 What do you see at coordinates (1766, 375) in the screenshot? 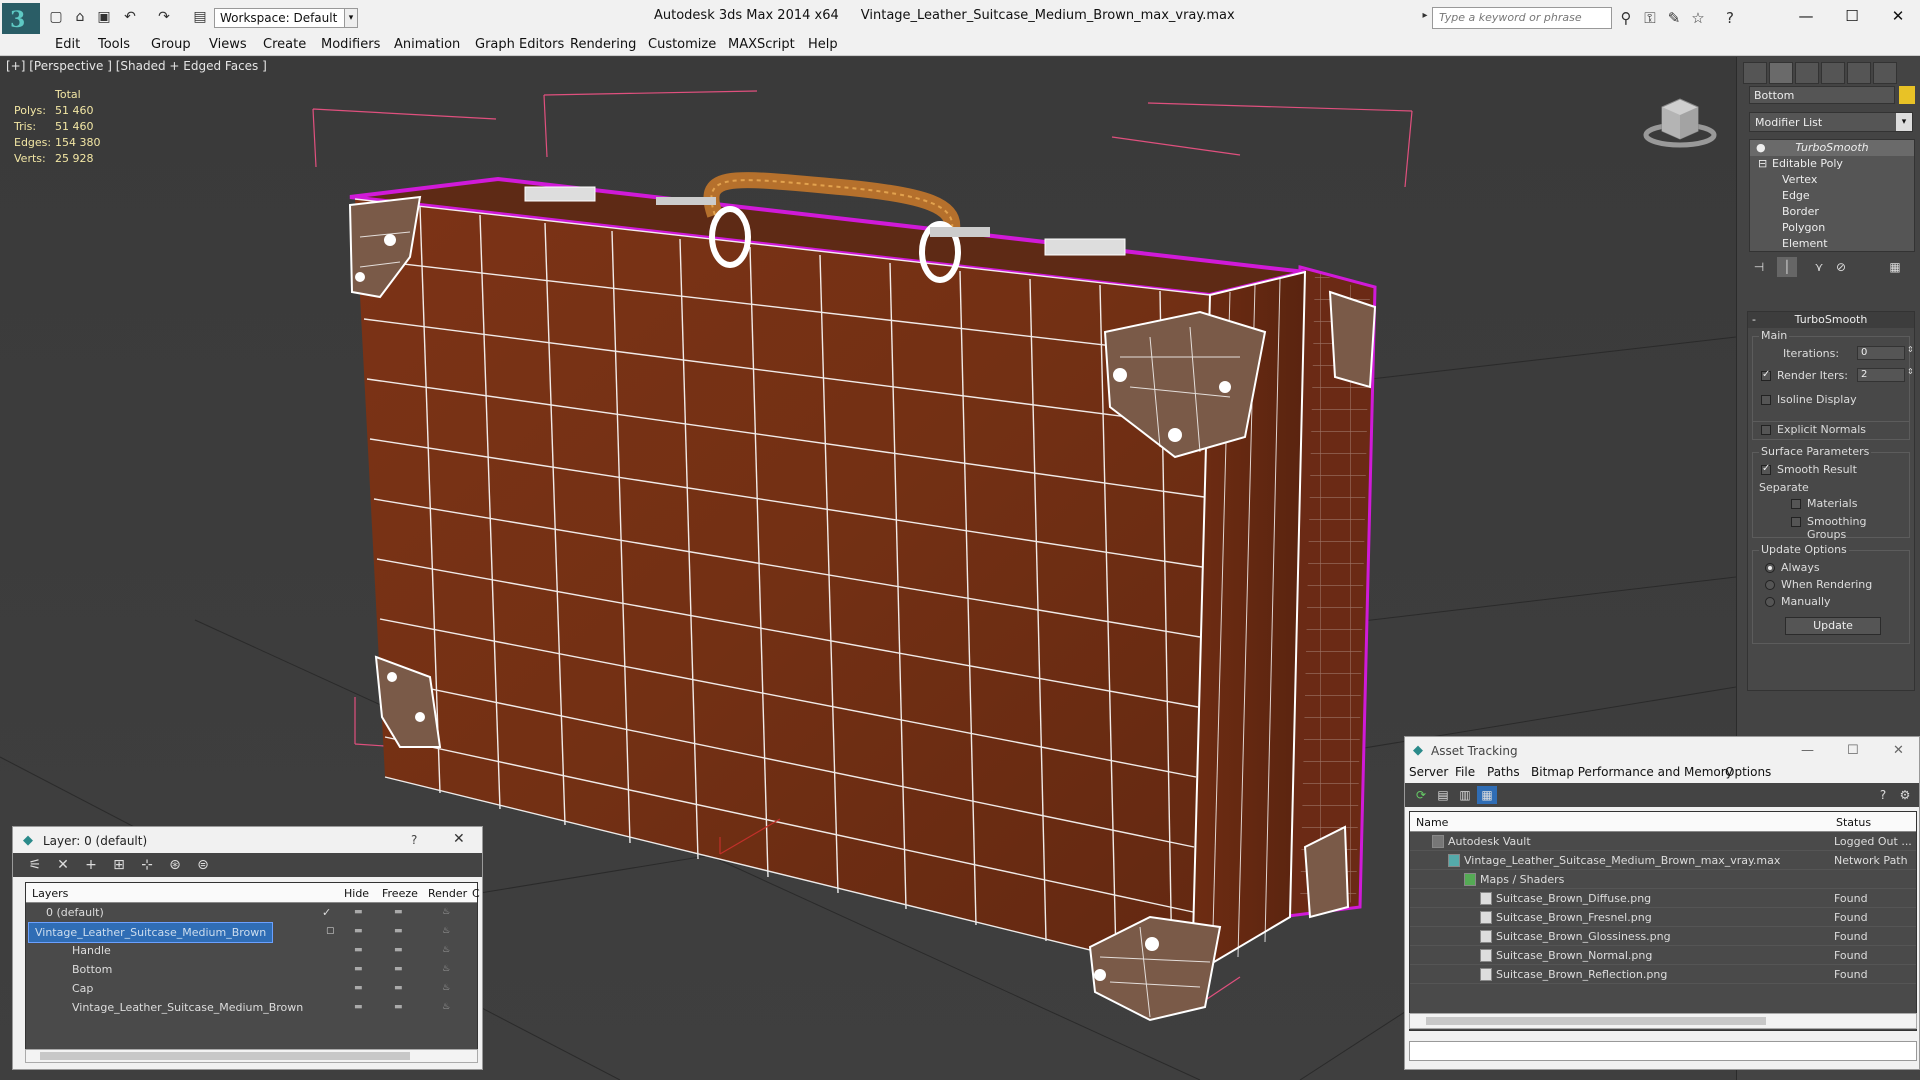
I see `render-iters-checkbox` at bounding box center [1766, 375].